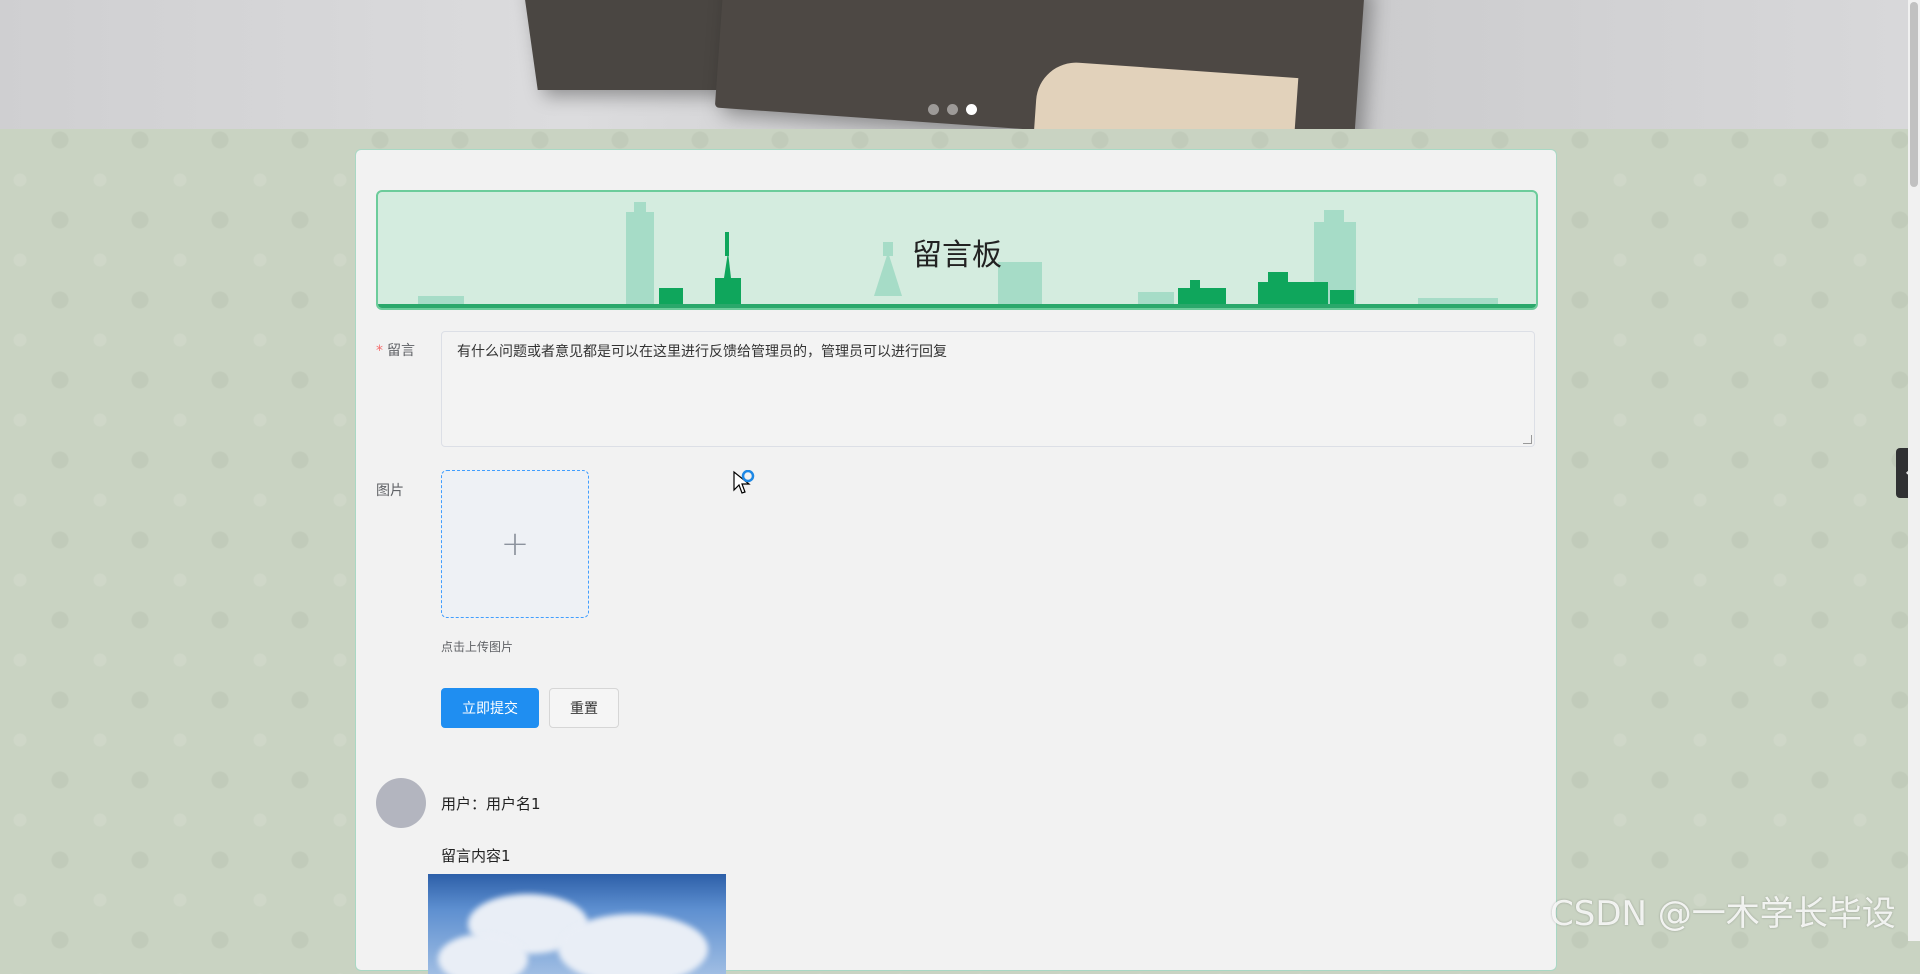 The height and width of the screenshot is (974, 1920). What do you see at coordinates (744, 482) in the screenshot?
I see `mouse-pointer-icon` at bounding box center [744, 482].